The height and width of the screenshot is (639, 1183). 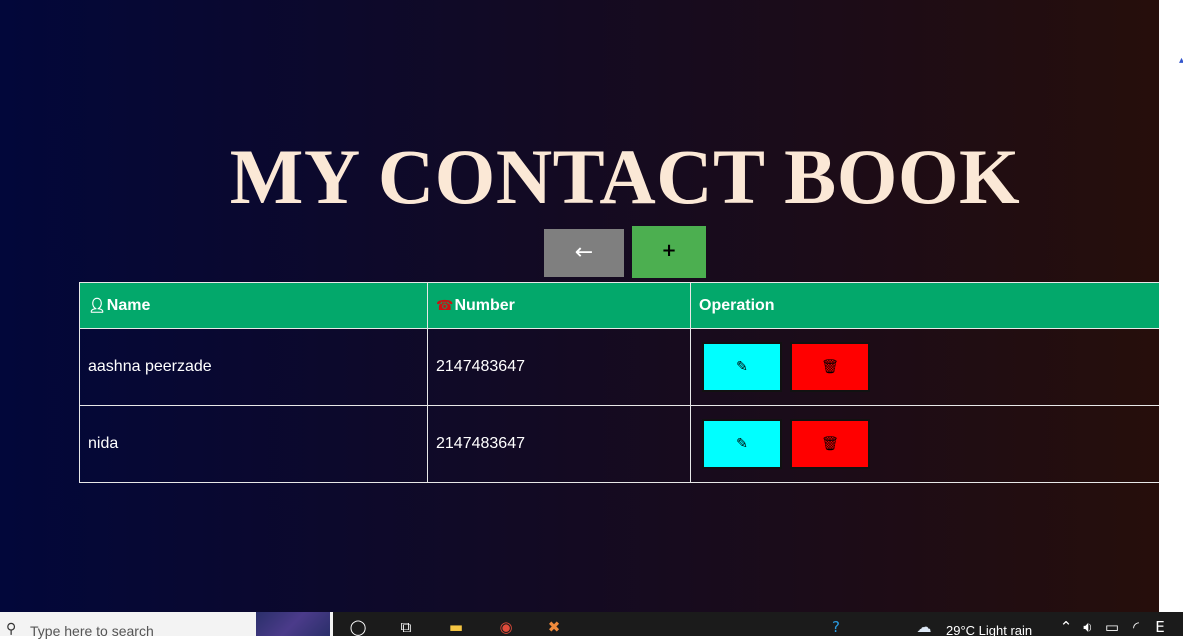 I want to click on volume-icon: 🔉︎, so click(x=1088, y=627).